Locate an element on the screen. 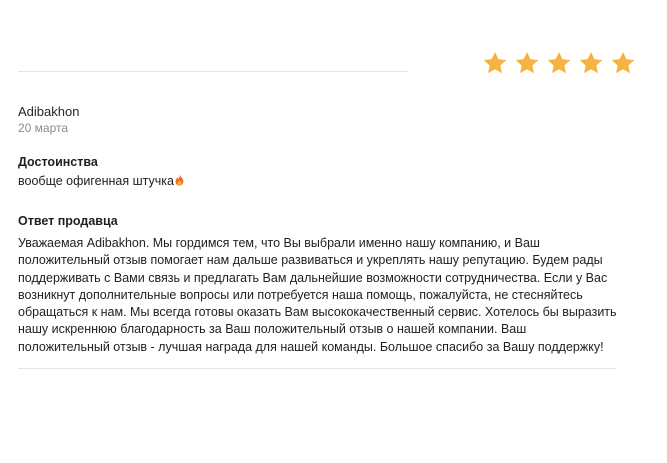 Image resolution: width=667 pixels, height=463 pixels. pros-title: Достоинства is located at coordinates (58, 162).